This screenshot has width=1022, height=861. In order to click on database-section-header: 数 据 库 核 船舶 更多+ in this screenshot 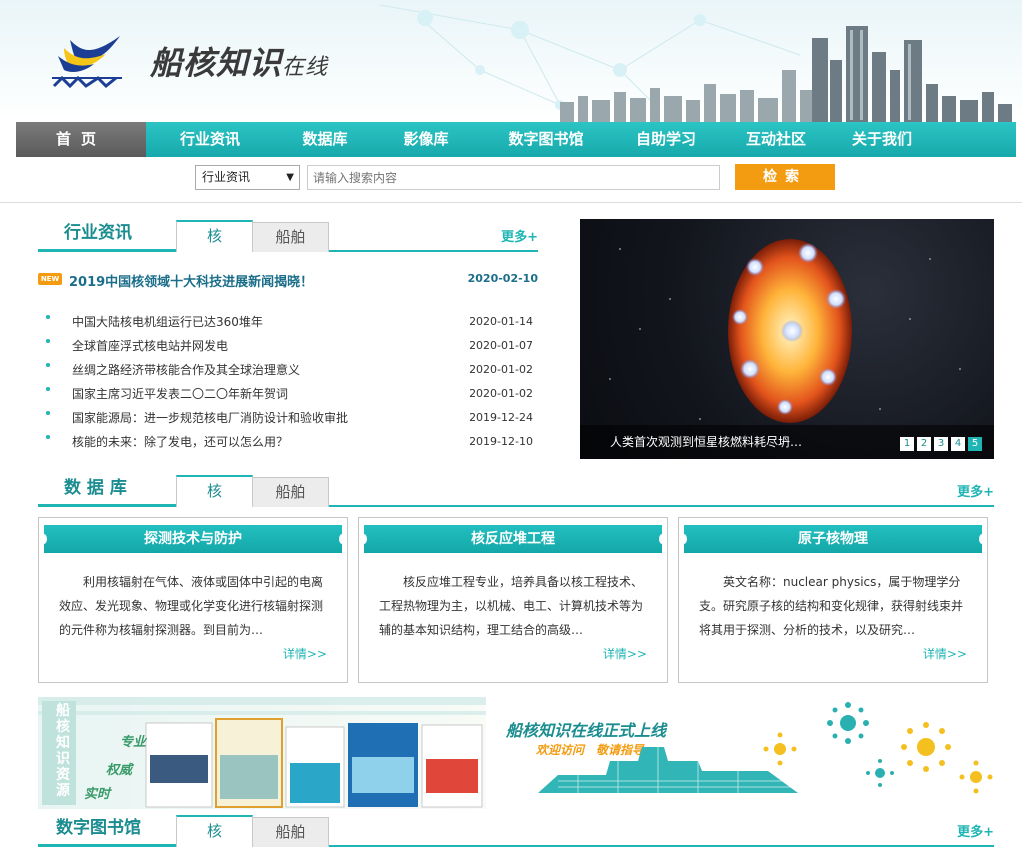, I will do `click(516, 491)`.